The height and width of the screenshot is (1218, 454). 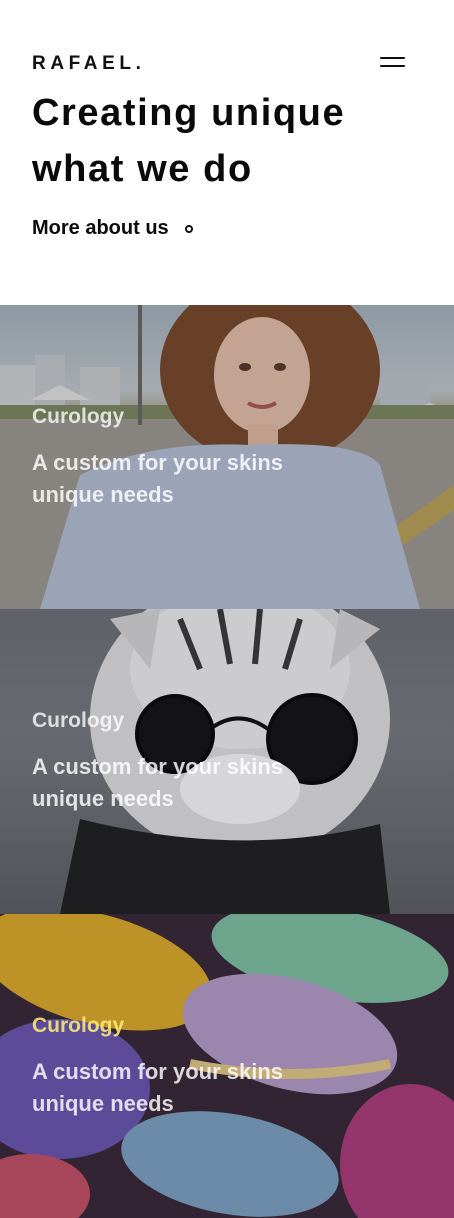 What do you see at coordinates (88, 64) in the screenshot?
I see `site-logo: RAFAEL.` at bounding box center [88, 64].